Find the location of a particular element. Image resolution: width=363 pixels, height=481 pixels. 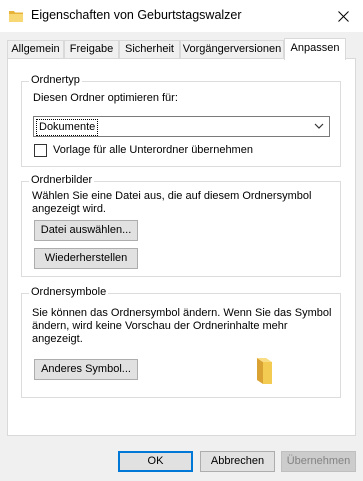

template-checkbox-label: Vorlage für alle Unterordner übernehmen is located at coordinates (153, 150).